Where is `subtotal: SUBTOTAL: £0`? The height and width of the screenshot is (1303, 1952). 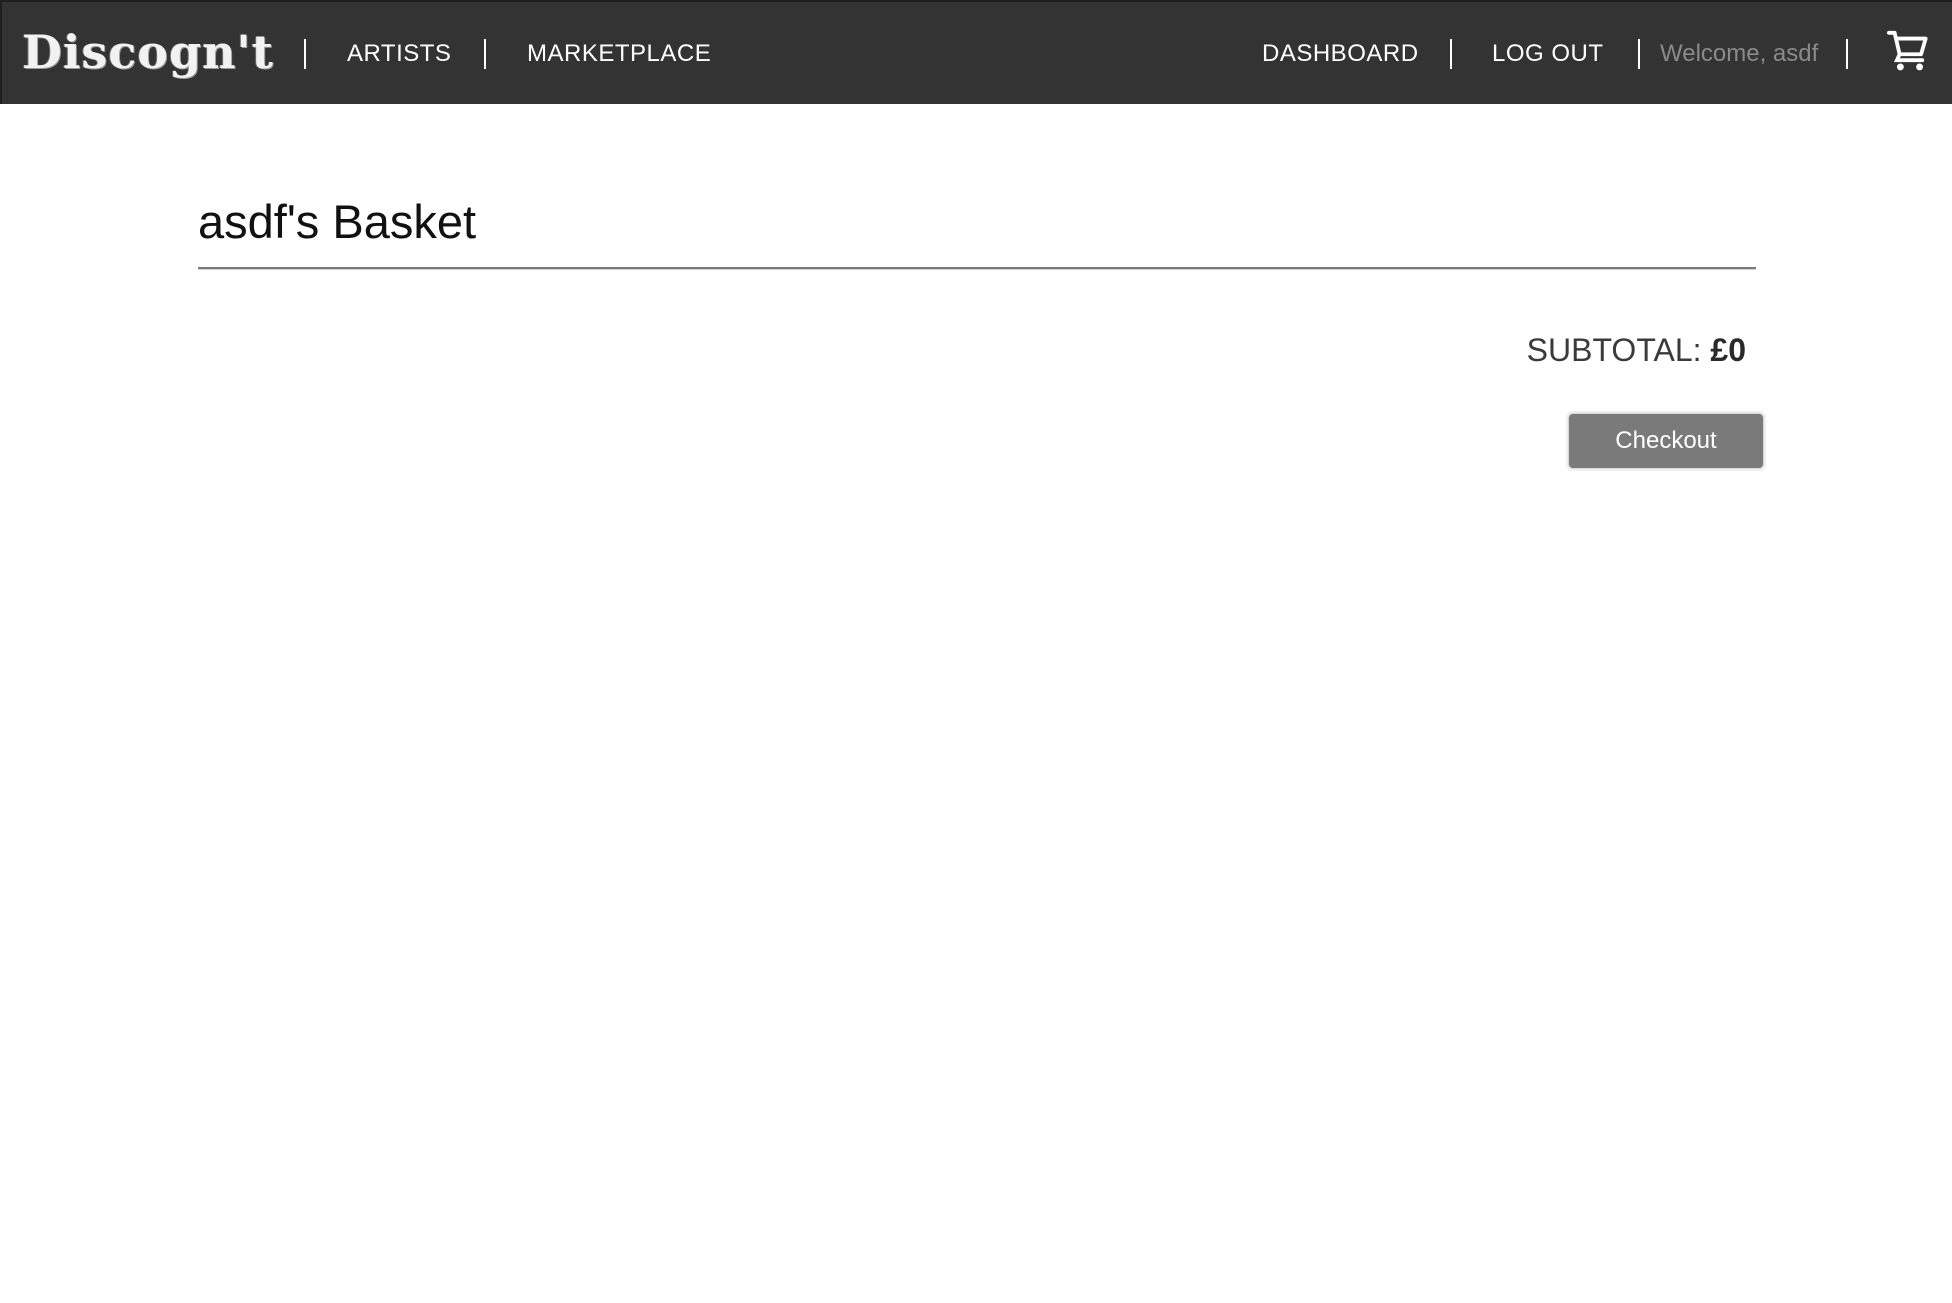 subtotal: SUBTOTAL: £0 is located at coordinates (1636, 350).